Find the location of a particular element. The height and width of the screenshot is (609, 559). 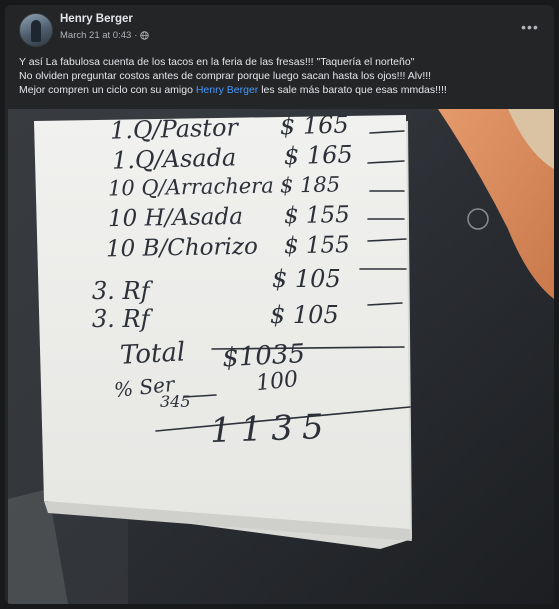

author-name: Henry Berger is located at coordinates (96, 19).